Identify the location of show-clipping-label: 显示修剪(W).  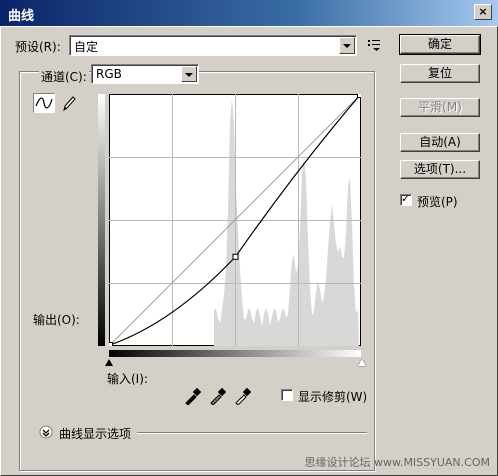
(333, 397).